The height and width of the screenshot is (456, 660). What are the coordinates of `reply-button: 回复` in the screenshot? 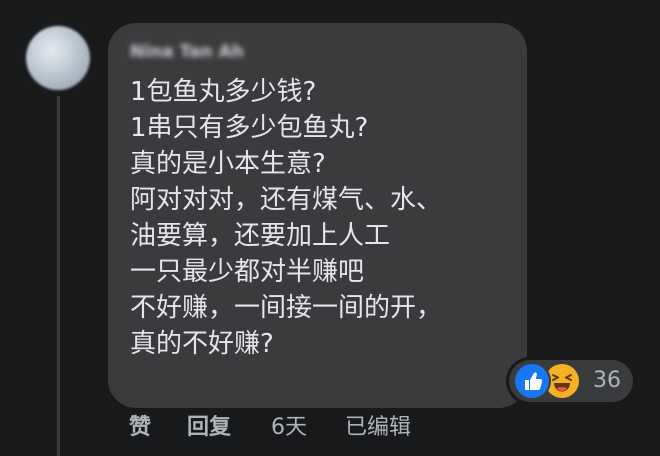 It's located at (209, 428).